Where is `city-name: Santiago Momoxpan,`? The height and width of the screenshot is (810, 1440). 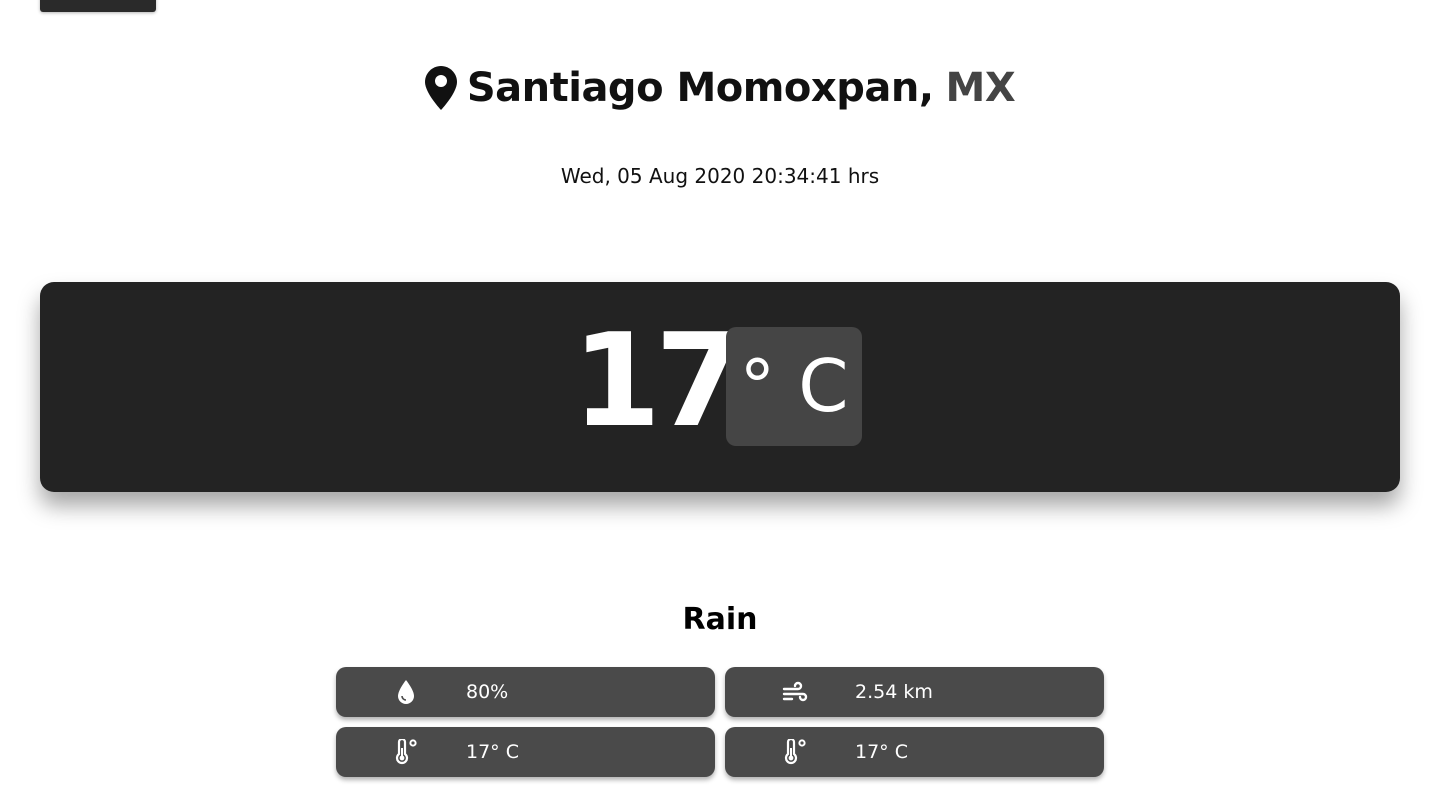 city-name: Santiago Momoxpan, is located at coordinates (700, 88).